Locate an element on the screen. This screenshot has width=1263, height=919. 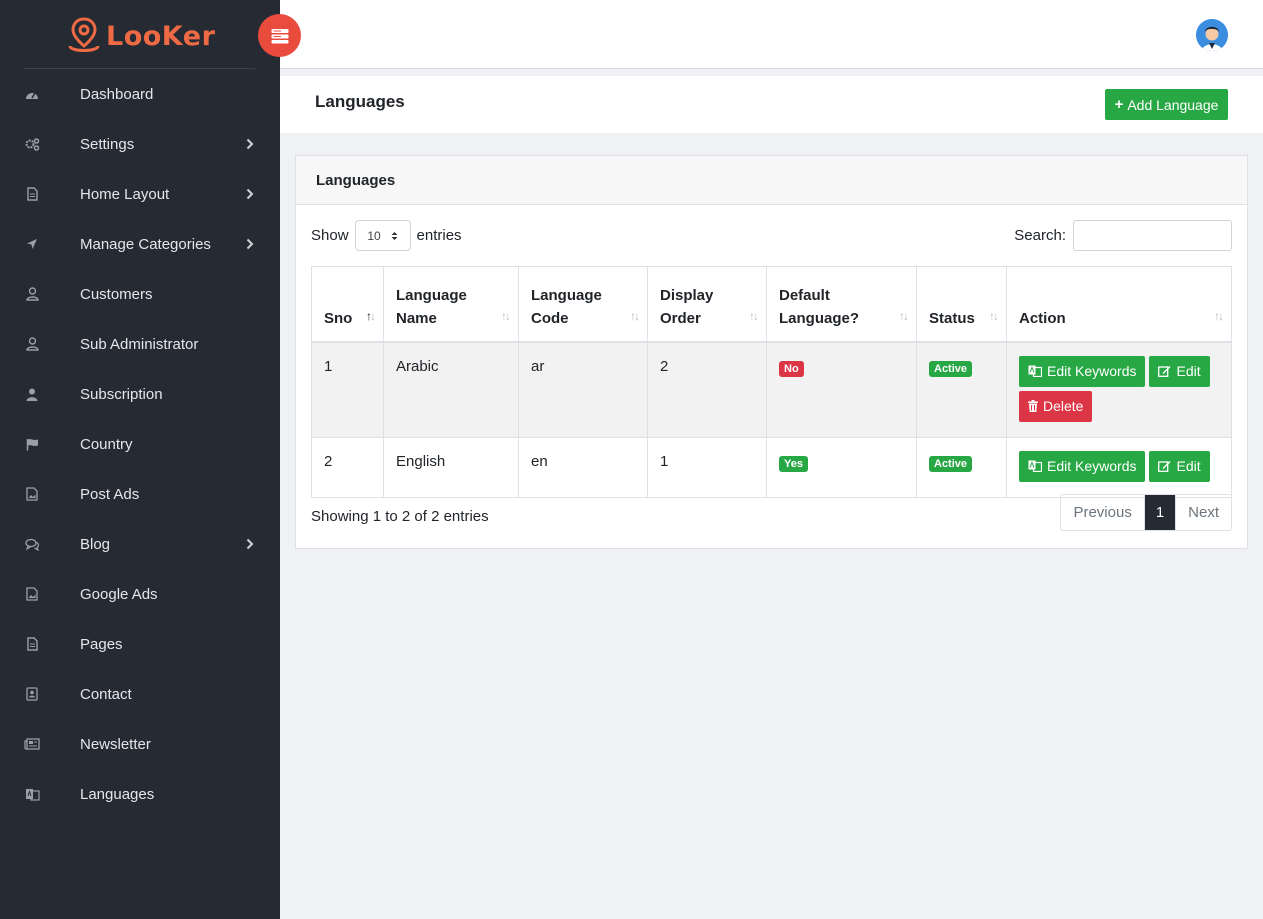
delete-button: Delete is located at coordinates (1056, 406).